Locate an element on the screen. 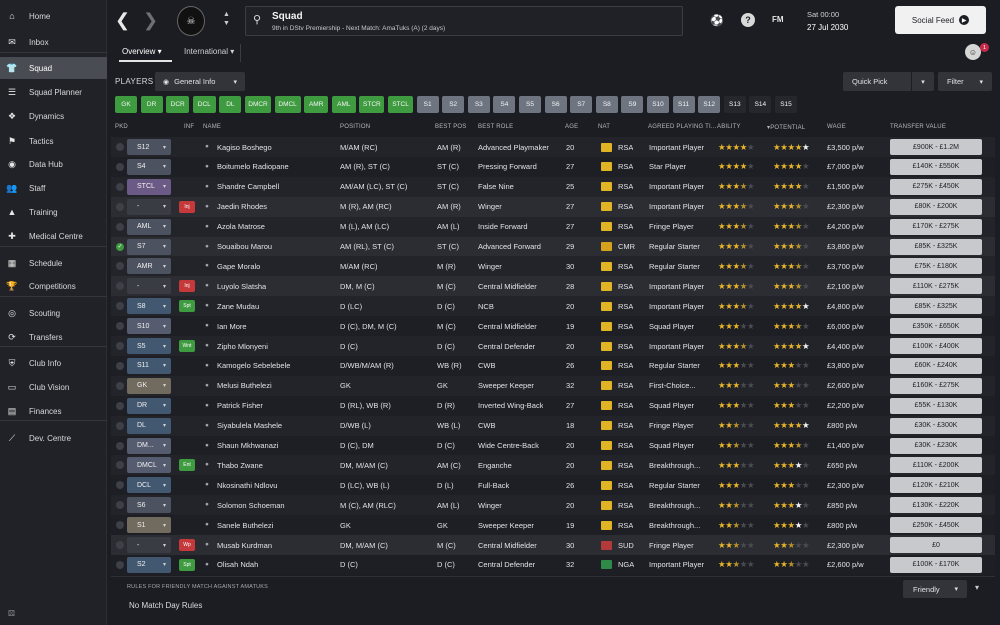 This screenshot has height=625, width=1000. col-position: POSITION is located at coordinates (355, 127).